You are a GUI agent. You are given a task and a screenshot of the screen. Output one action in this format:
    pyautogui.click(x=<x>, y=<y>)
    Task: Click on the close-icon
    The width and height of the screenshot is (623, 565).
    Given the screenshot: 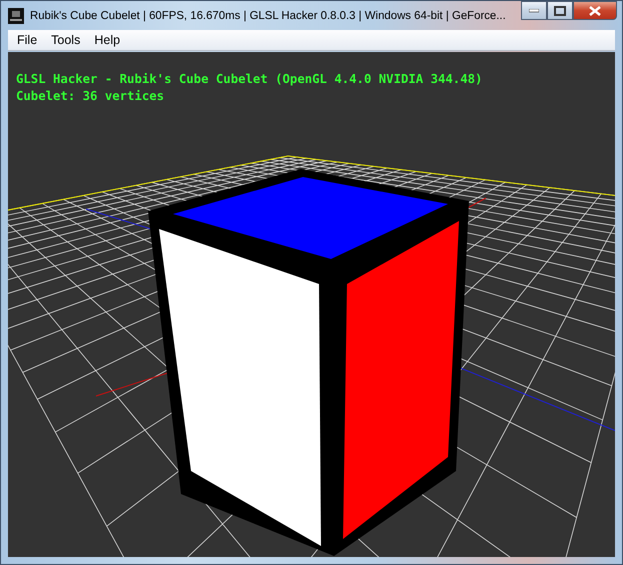 What is the action you would take?
    pyautogui.click(x=595, y=11)
    